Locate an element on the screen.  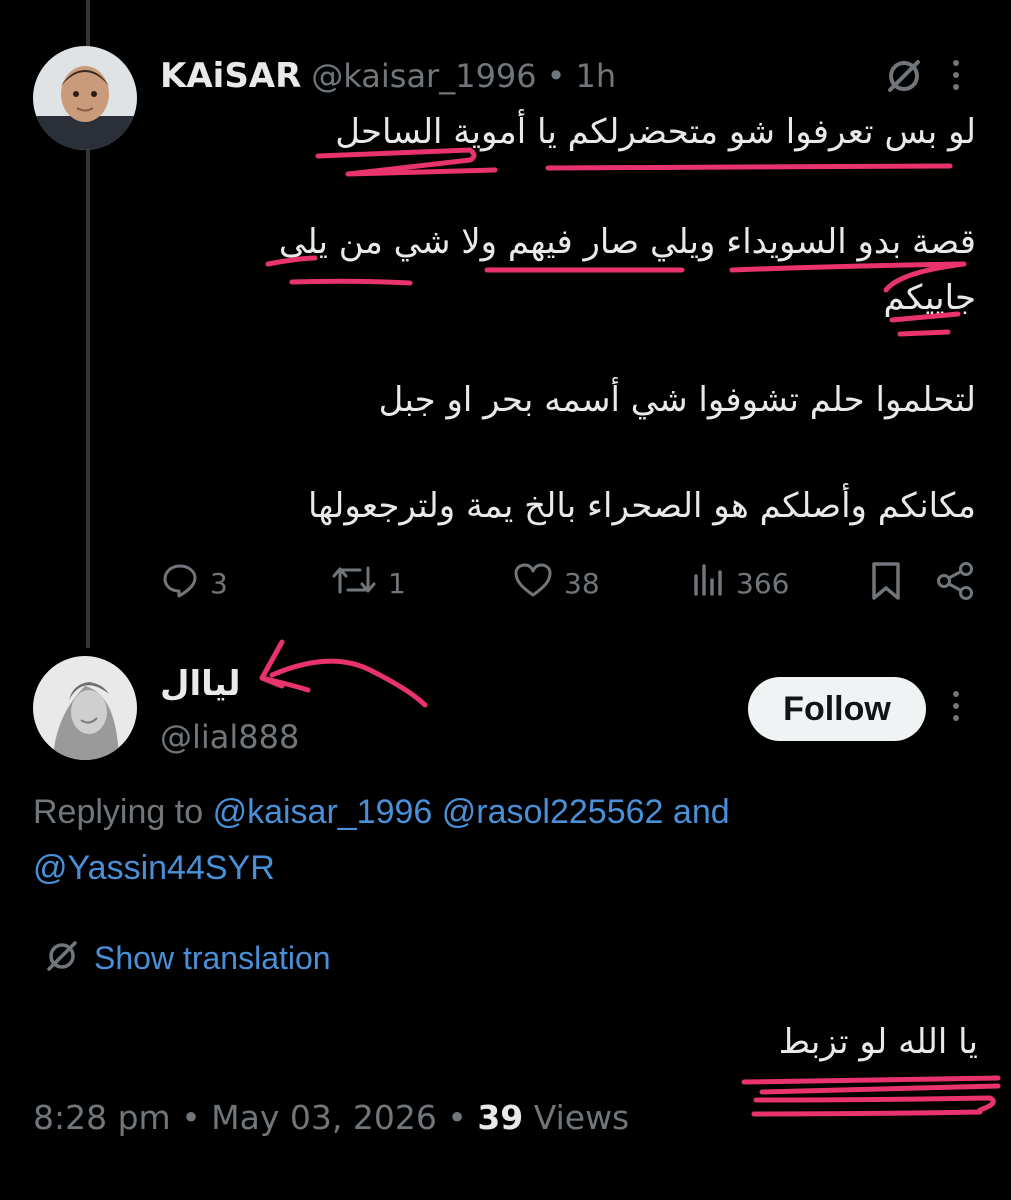
reply-author-name: لياال is located at coordinates (200, 684).